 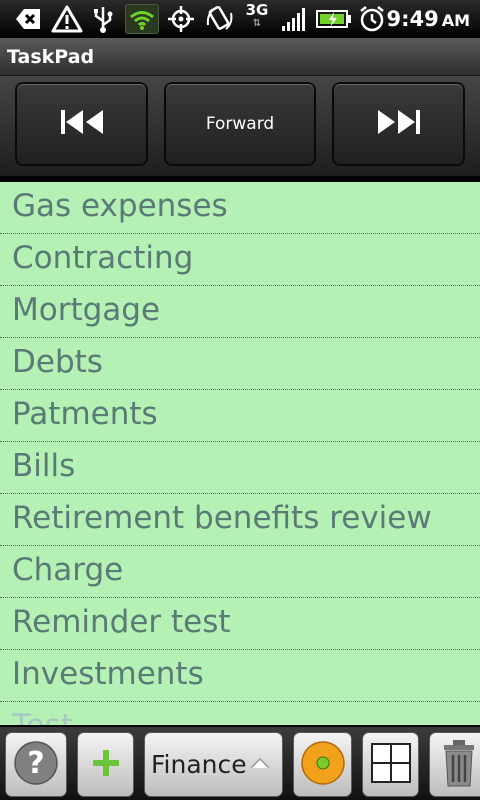 I want to click on help-button: ?, so click(x=36, y=764).